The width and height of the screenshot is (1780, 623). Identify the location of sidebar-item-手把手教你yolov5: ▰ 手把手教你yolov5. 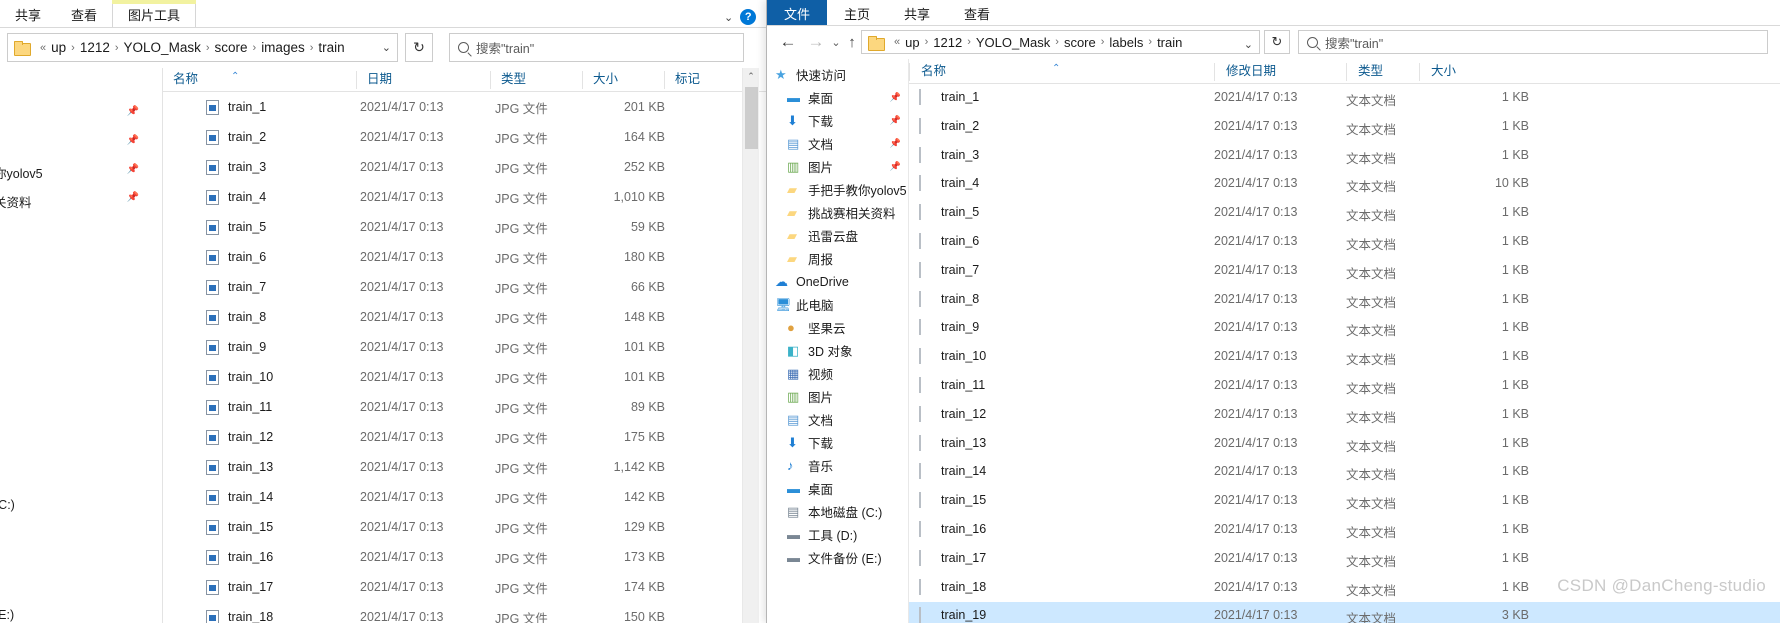
(837, 189).